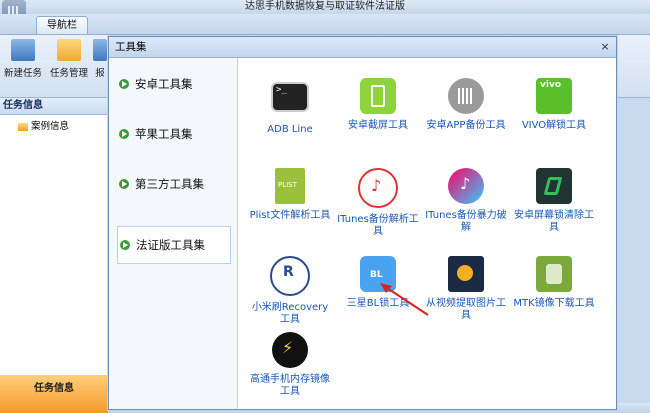 This screenshot has width=650, height=413. I want to click on dialog-title: 工具集, so click(362, 47).